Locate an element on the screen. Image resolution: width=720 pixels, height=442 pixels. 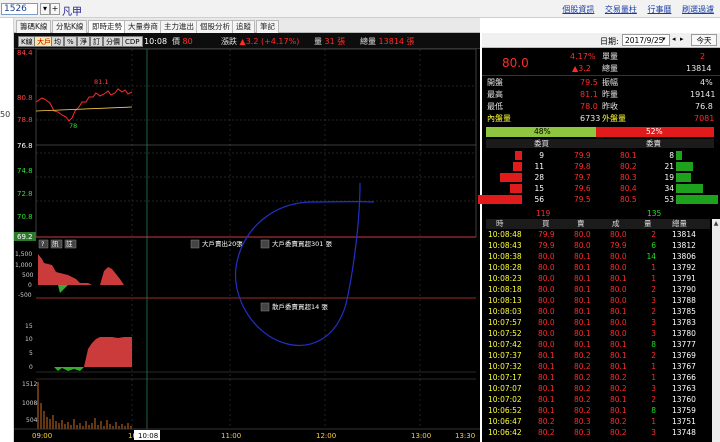
vol-tick-1: 1008 is located at coordinates (29, 403).